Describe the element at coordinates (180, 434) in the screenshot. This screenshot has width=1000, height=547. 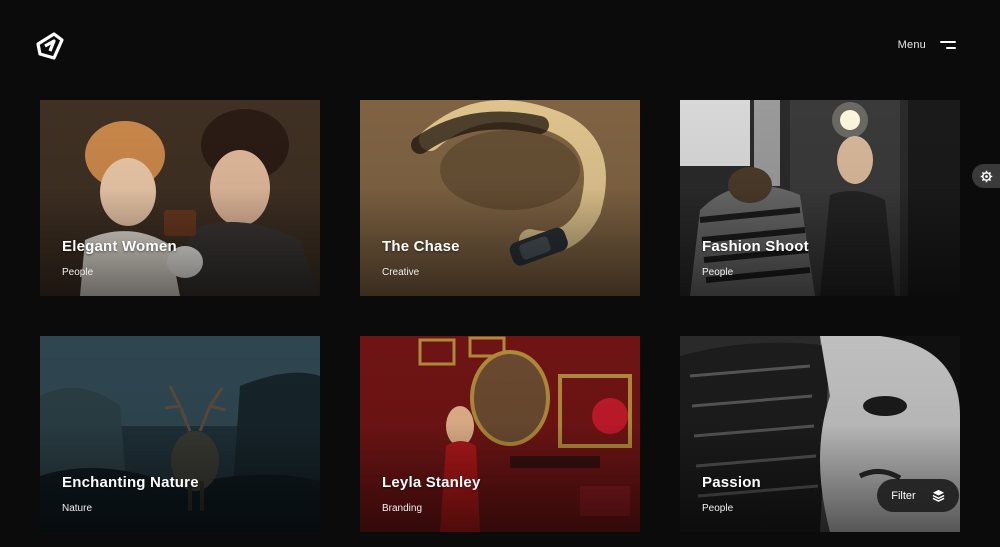
I see `portfolio-card-enchanting-nature: Enchanting Nature Nature` at that location.